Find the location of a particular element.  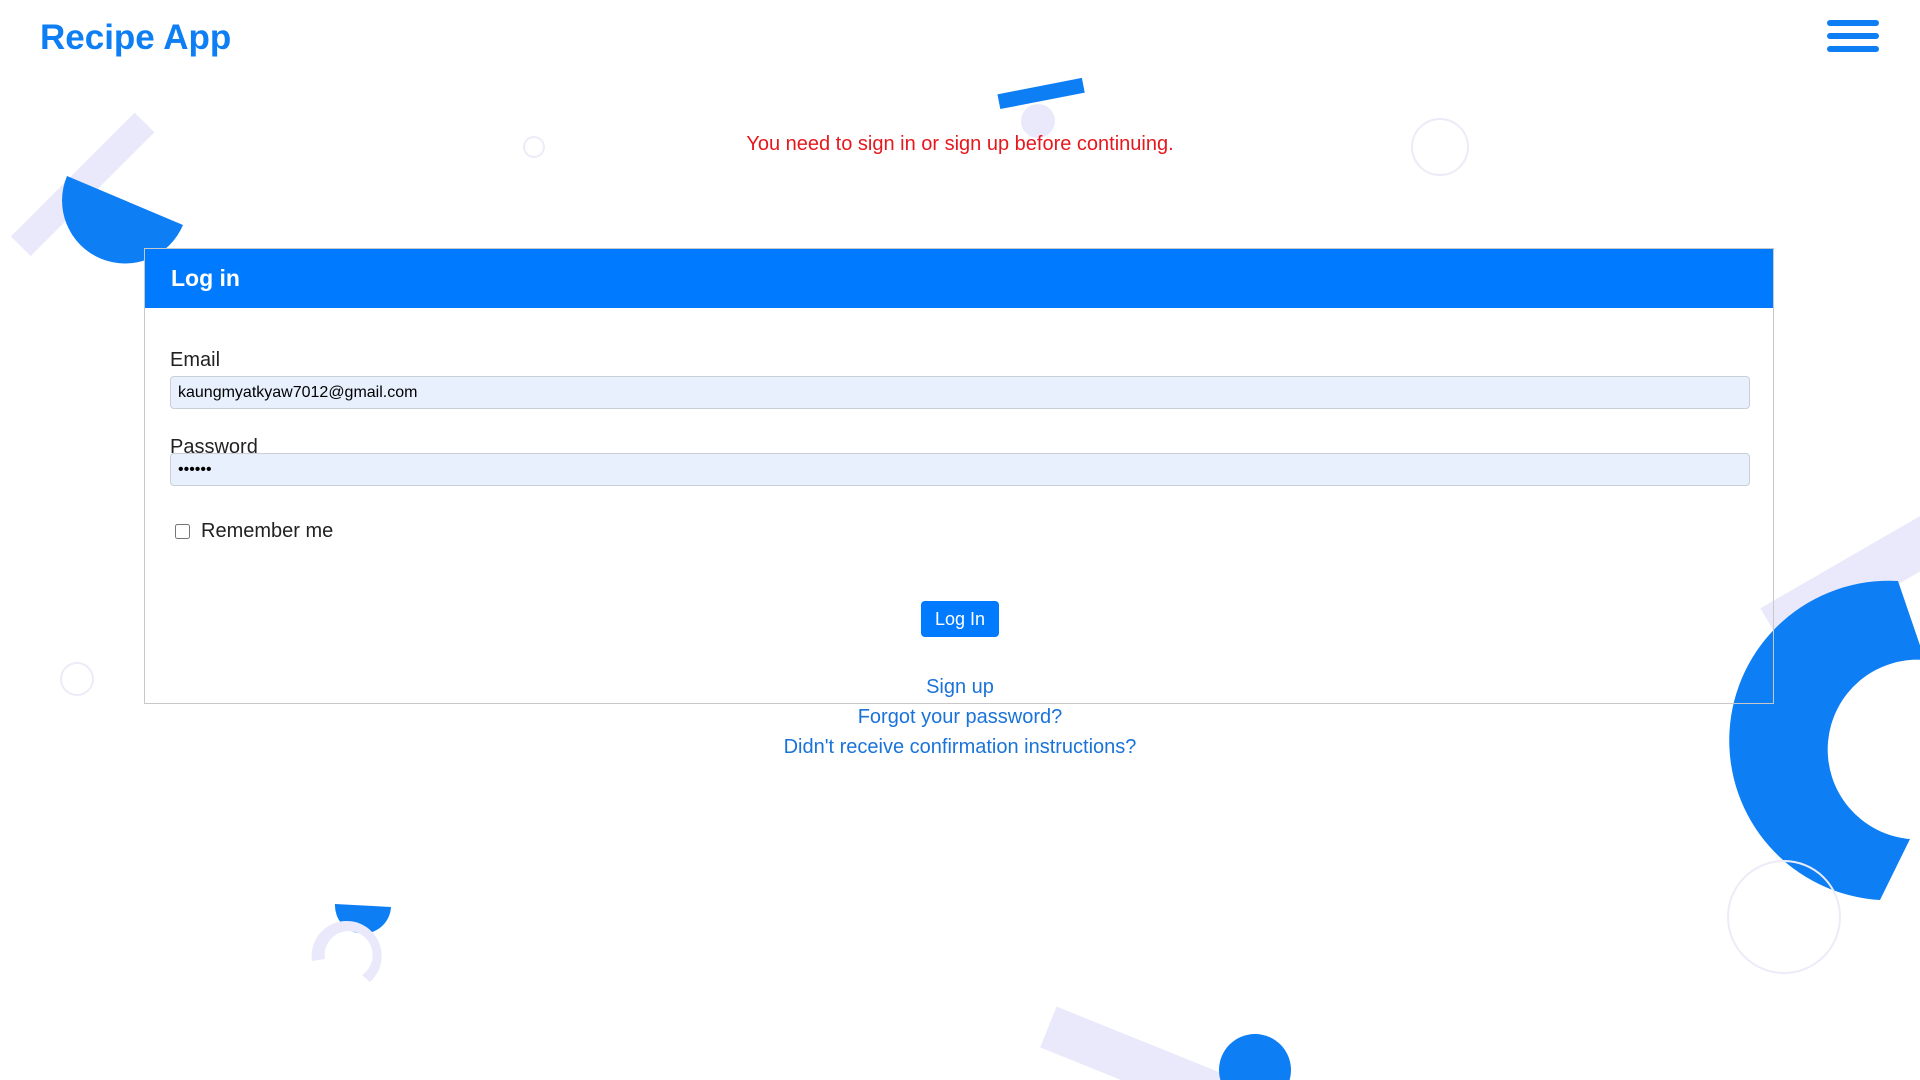

email-field is located at coordinates (960, 392).